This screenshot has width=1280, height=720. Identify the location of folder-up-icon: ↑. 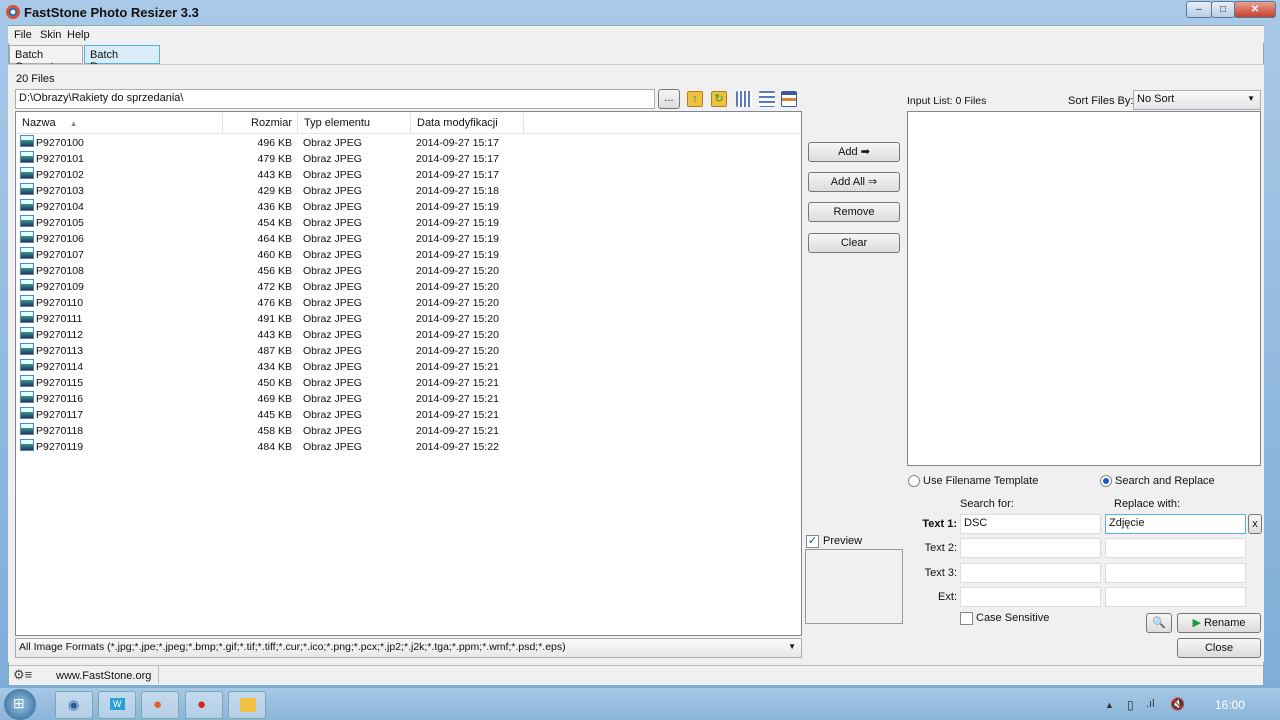
(695, 99).